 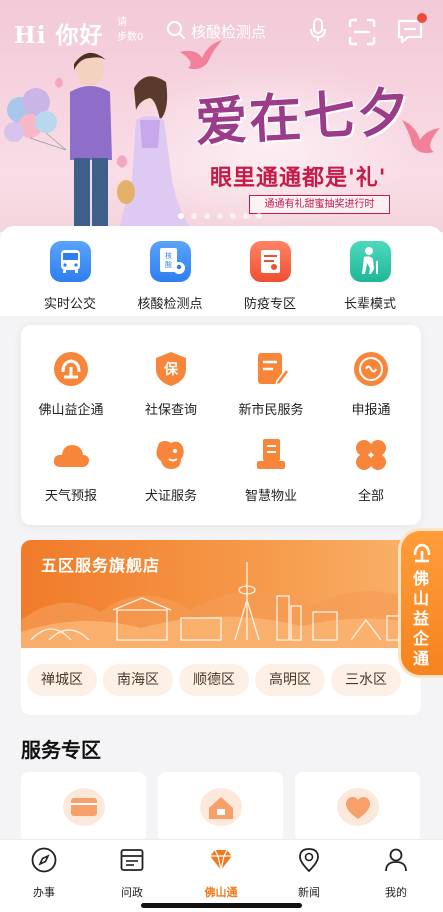 I want to click on service-all: 全部, so click(x=371, y=469).